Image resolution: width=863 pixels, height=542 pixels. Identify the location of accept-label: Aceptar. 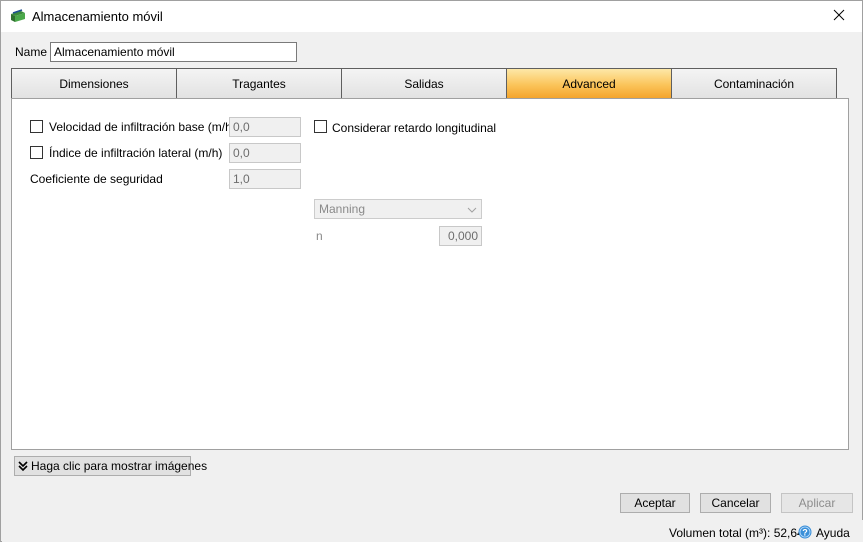
(655, 503).